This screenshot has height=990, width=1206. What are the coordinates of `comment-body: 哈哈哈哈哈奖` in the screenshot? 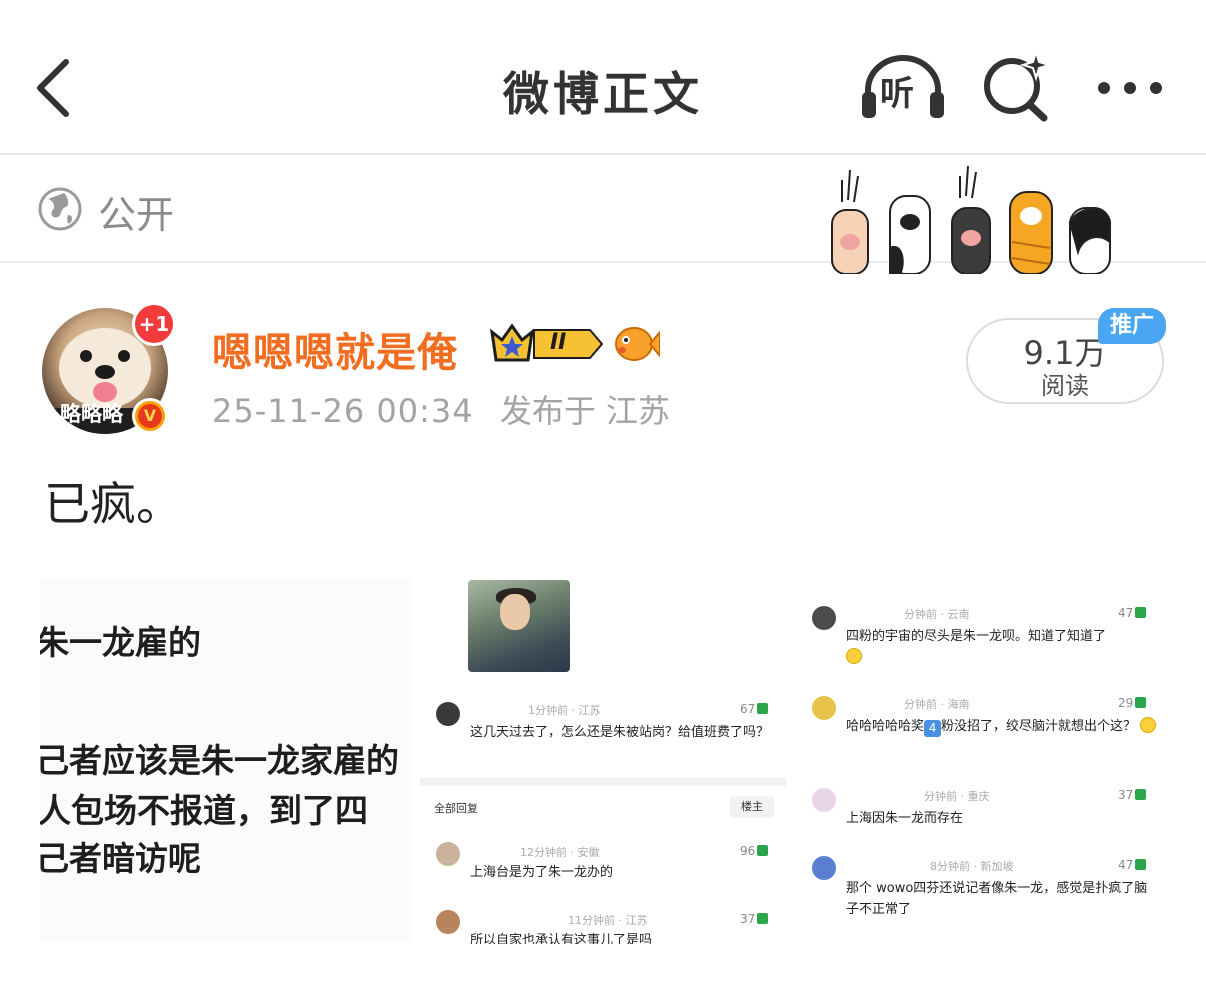 It's located at (885, 726).